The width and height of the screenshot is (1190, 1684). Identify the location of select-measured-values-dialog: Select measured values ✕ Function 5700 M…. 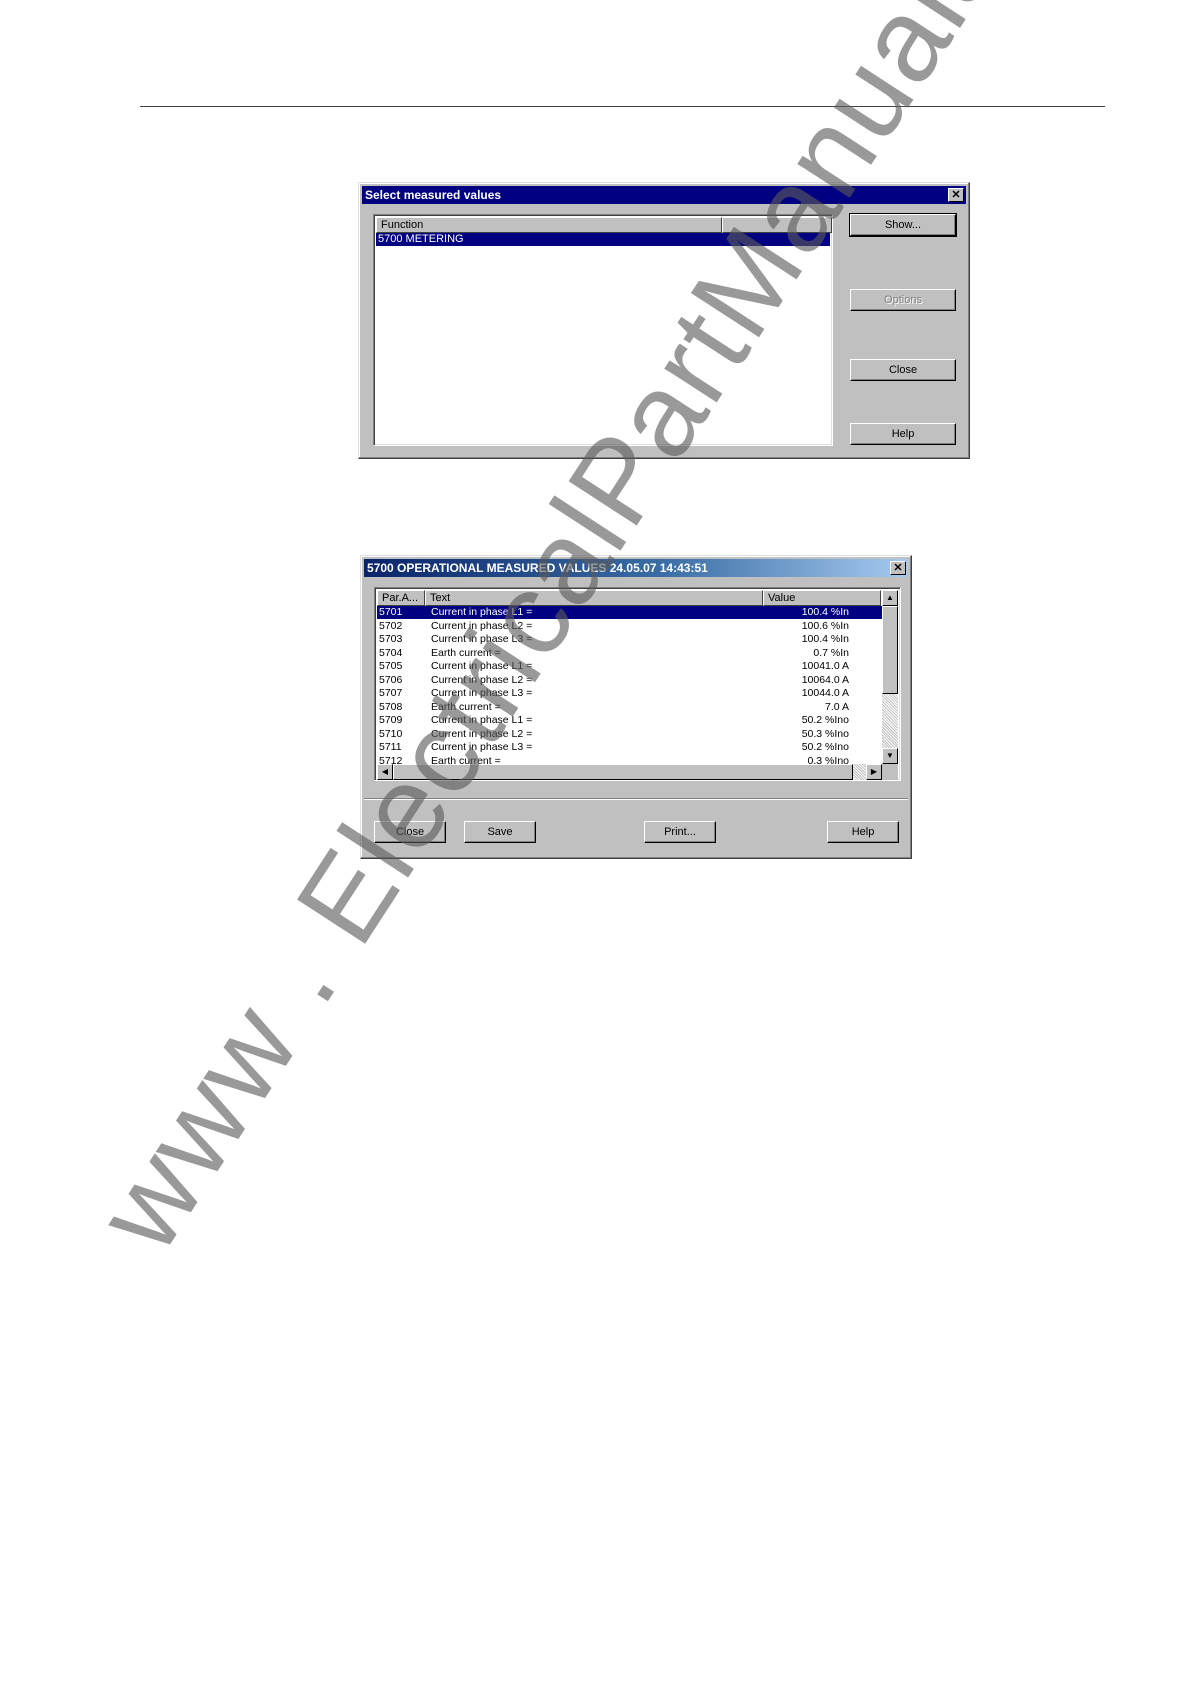
(664, 320).